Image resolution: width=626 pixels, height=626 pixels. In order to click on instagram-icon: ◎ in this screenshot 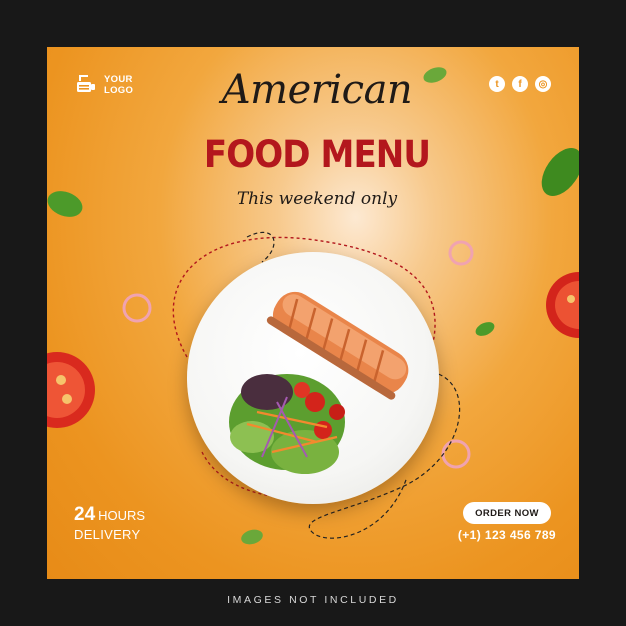, I will do `click(543, 84)`.